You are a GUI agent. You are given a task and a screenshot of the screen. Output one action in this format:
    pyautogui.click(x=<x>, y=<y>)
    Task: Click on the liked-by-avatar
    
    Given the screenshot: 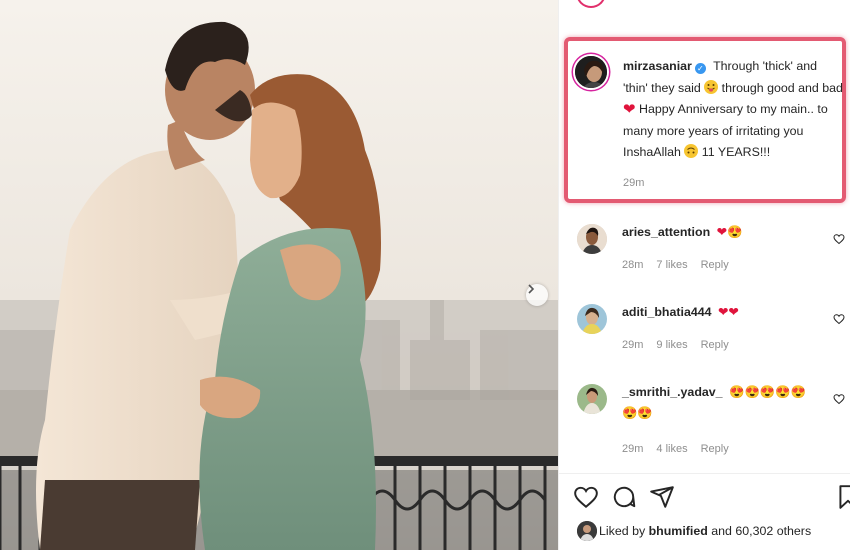 What is the action you would take?
    pyautogui.click(x=587, y=531)
    